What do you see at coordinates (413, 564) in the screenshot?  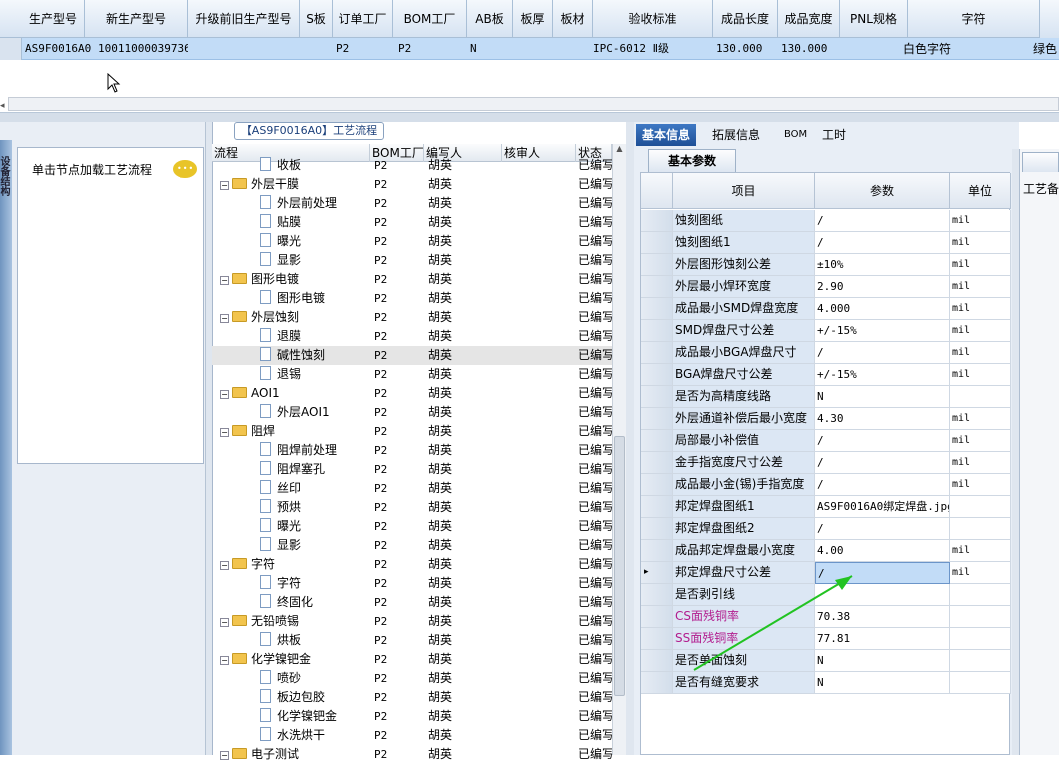 I see `tree-row: − 字符 P2 胡英 已编写` at bounding box center [413, 564].